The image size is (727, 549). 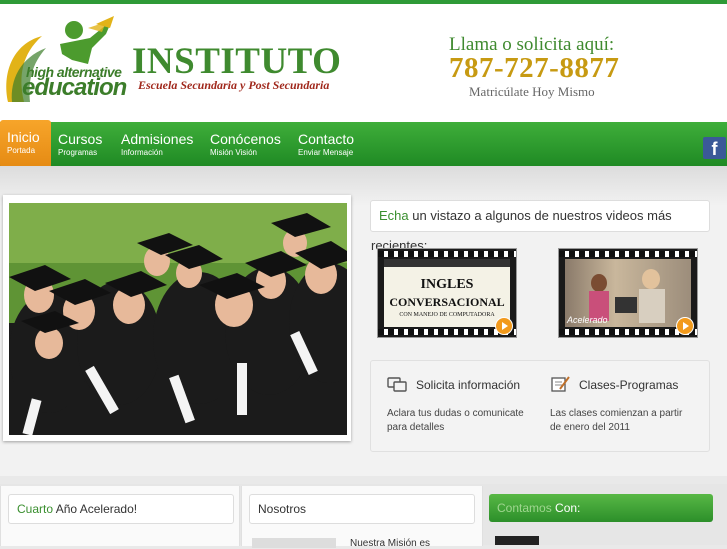 I want to click on nav-item-cursos: Cursos Programas, so click(x=80, y=144).